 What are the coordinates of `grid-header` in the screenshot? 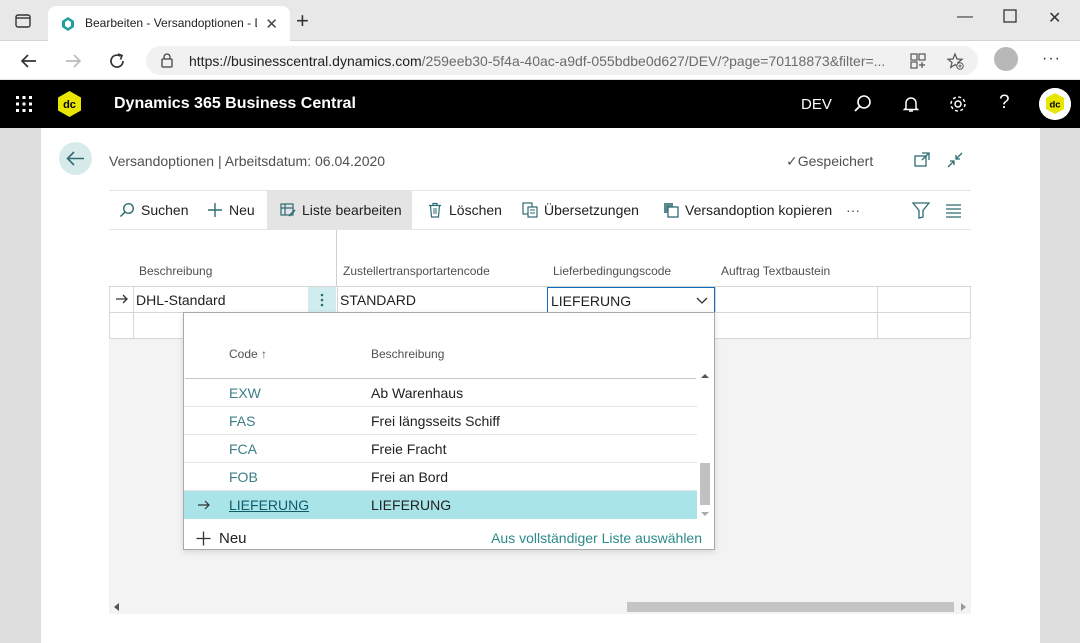 It's located at (540, 258).